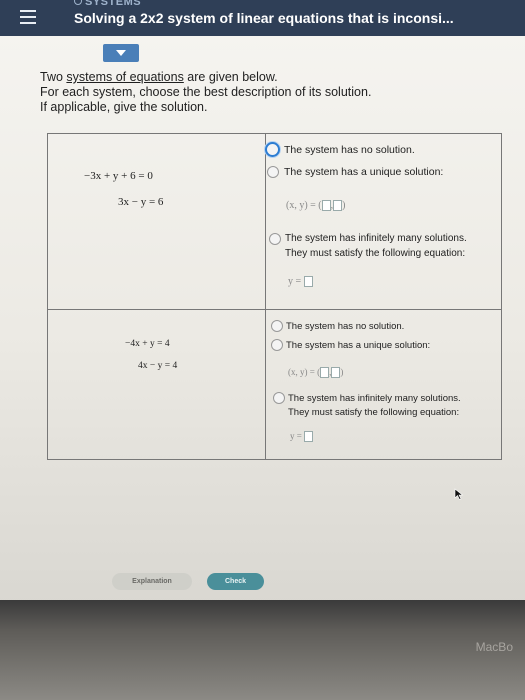 This screenshot has height=700, width=525. I want to click on system-1-no-solution-label: The system has no solution., so click(349, 150).